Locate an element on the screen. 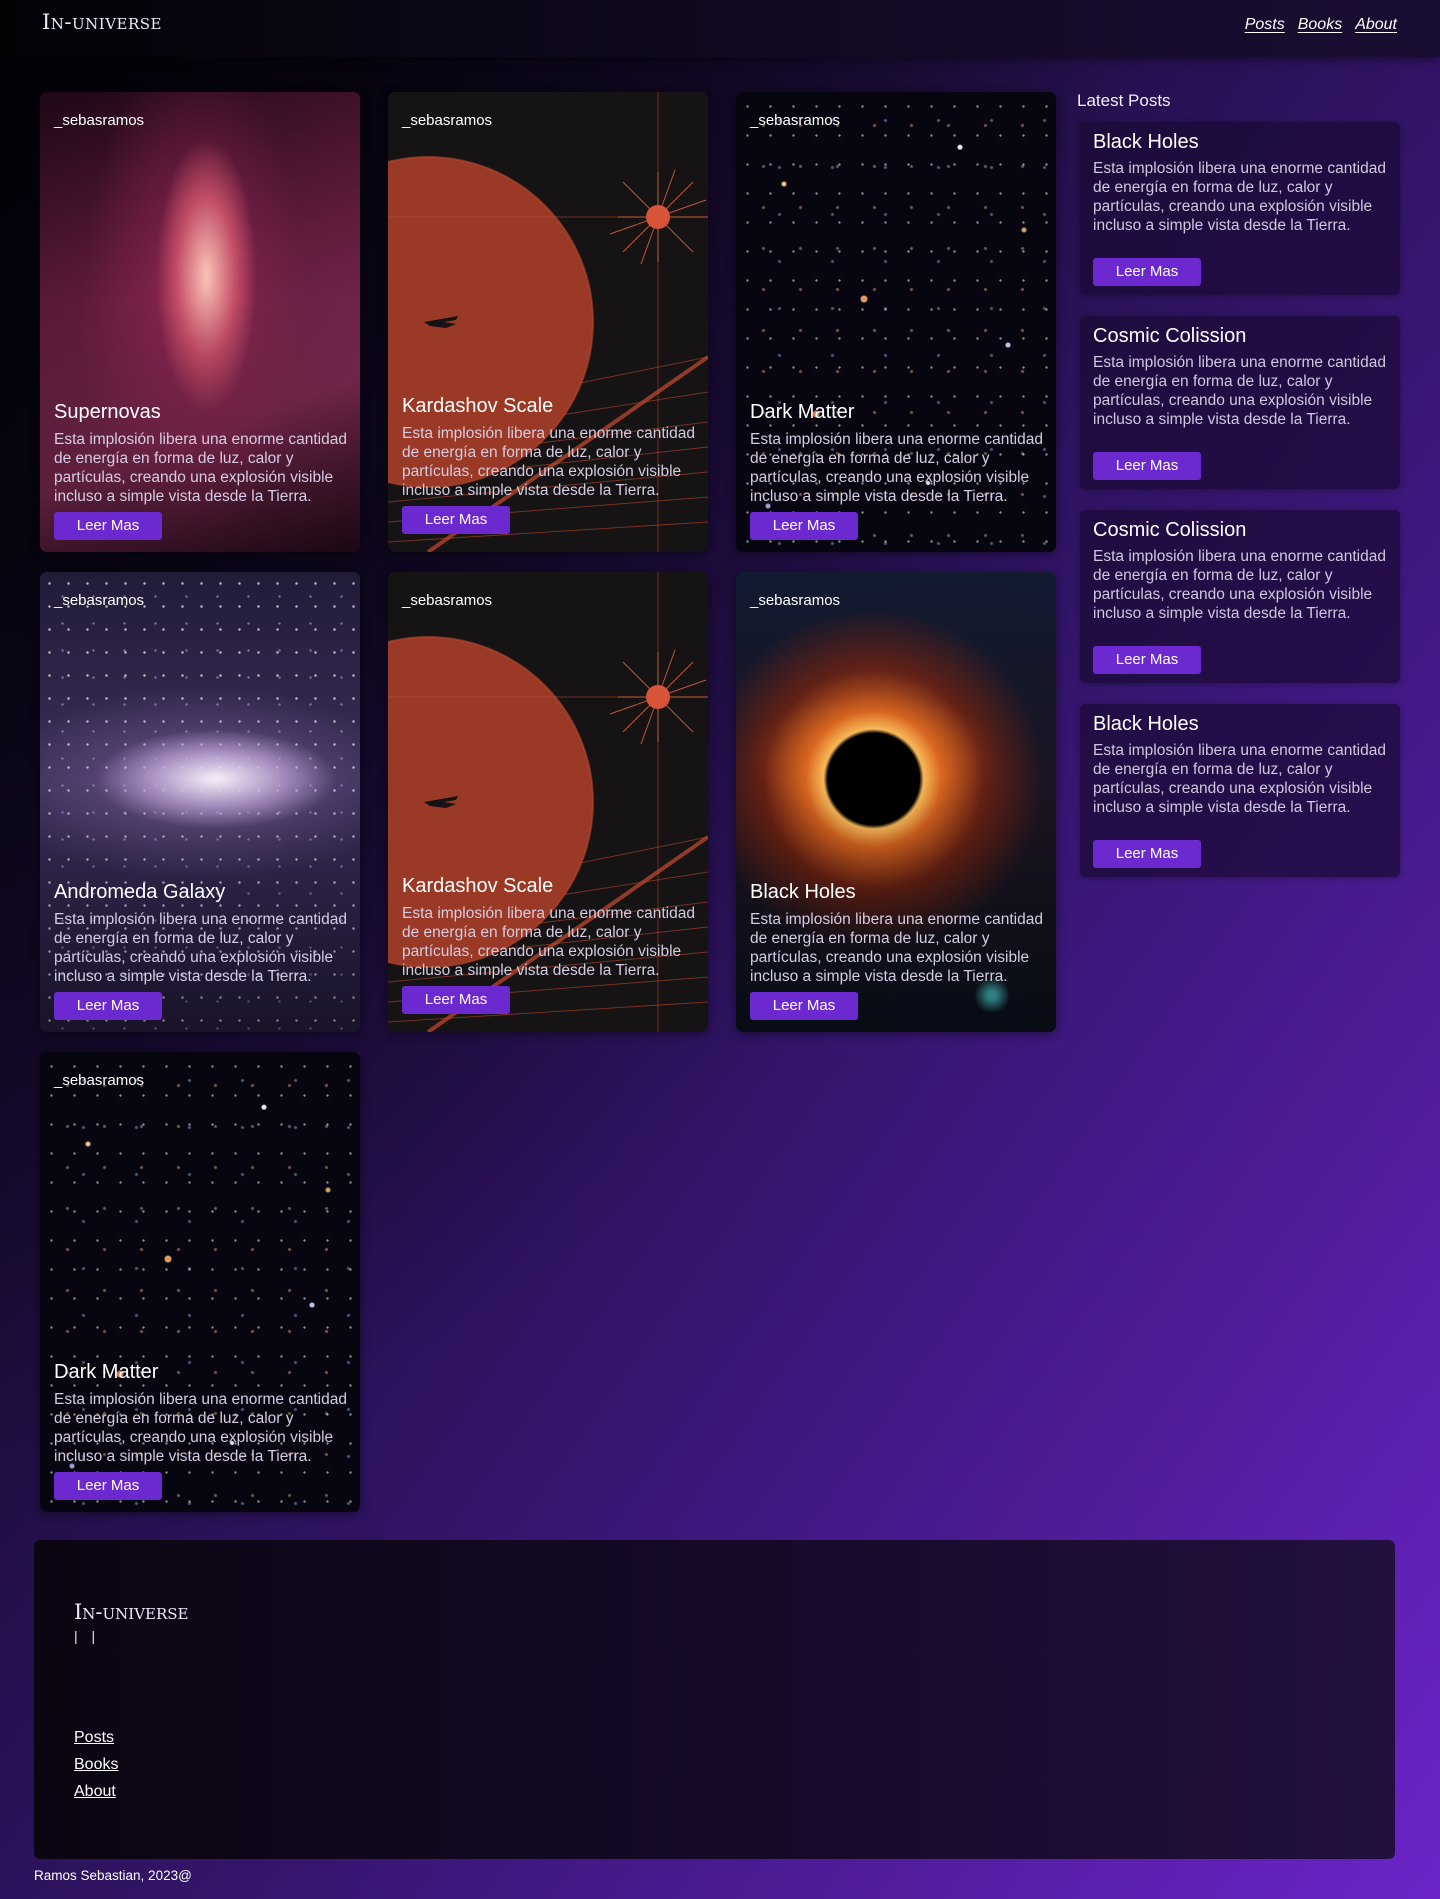 Image resolution: width=1440 pixels, height=1899 pixels. card-title: Black Holes is located at coordinates (803, 892).